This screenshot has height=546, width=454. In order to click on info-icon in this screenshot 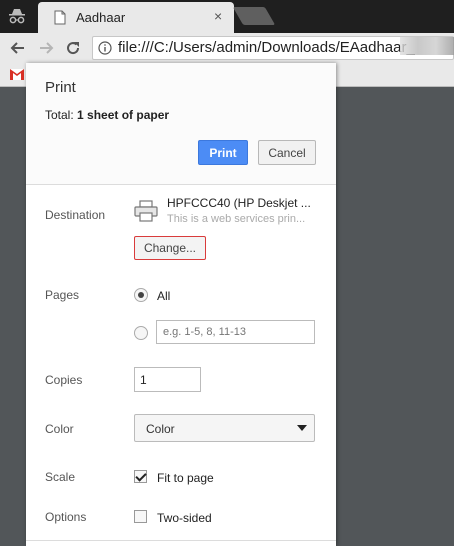, I will do `click(105, 48)`.